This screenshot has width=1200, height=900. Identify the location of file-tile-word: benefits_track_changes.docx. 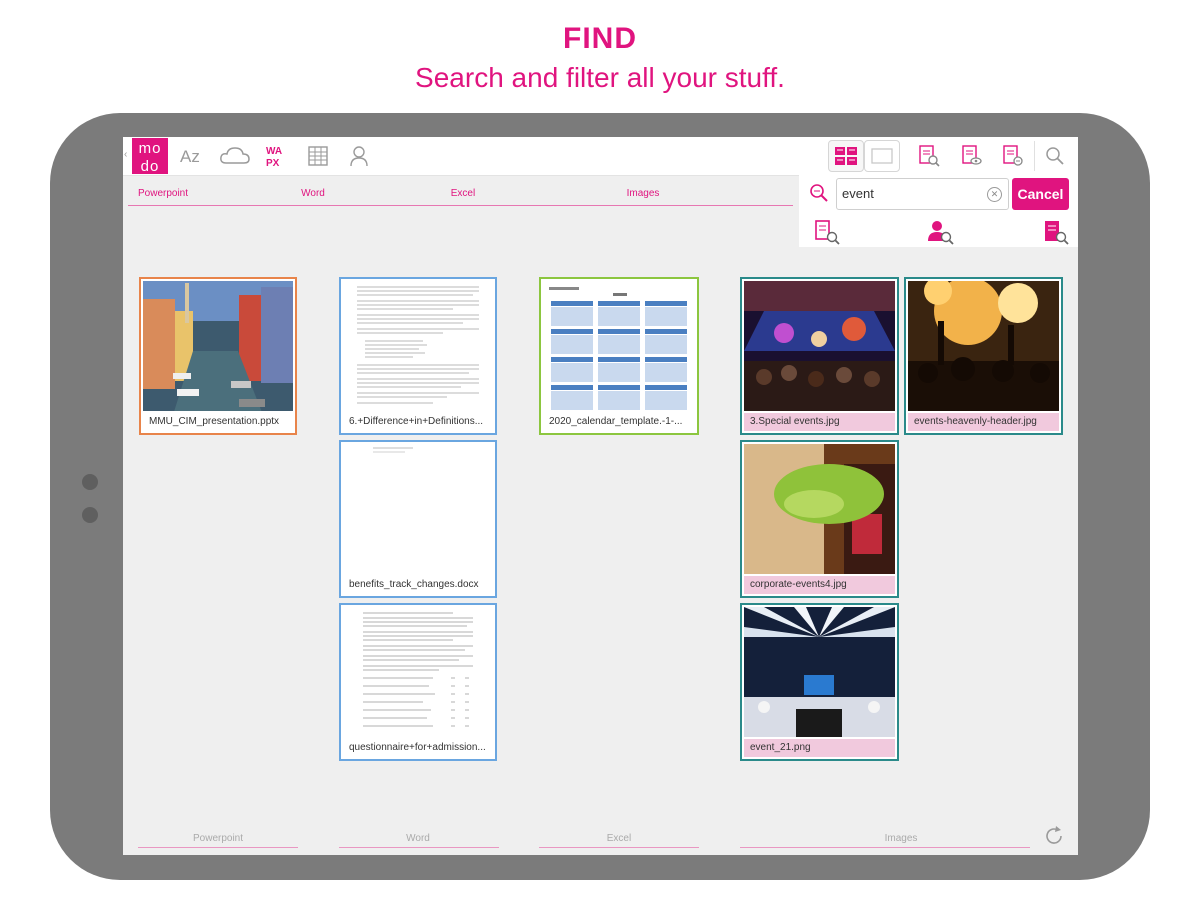
(418, 519).